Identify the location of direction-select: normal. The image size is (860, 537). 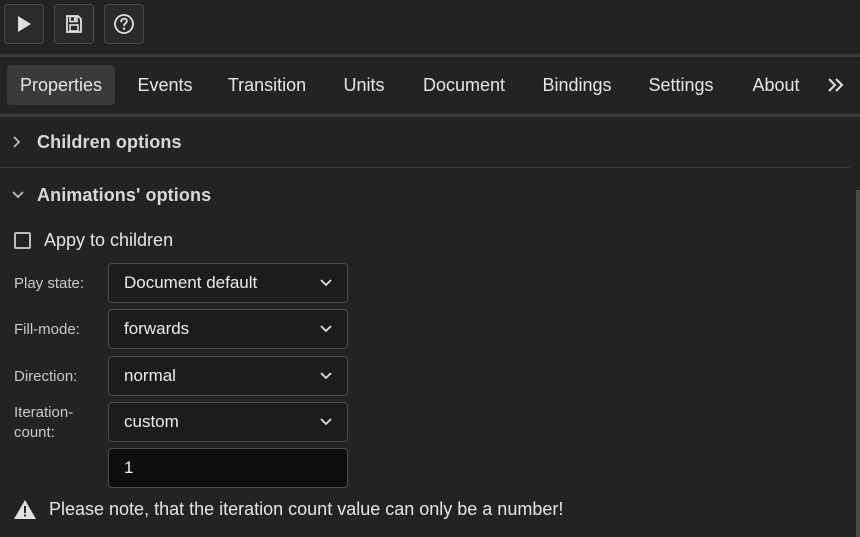
(228, 376).